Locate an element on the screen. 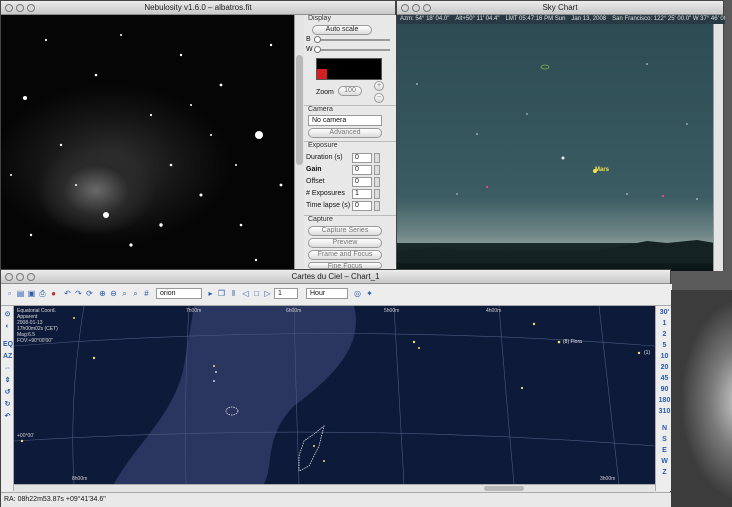  new-chart-icon: ▫ is located at coordinates (9, 294).